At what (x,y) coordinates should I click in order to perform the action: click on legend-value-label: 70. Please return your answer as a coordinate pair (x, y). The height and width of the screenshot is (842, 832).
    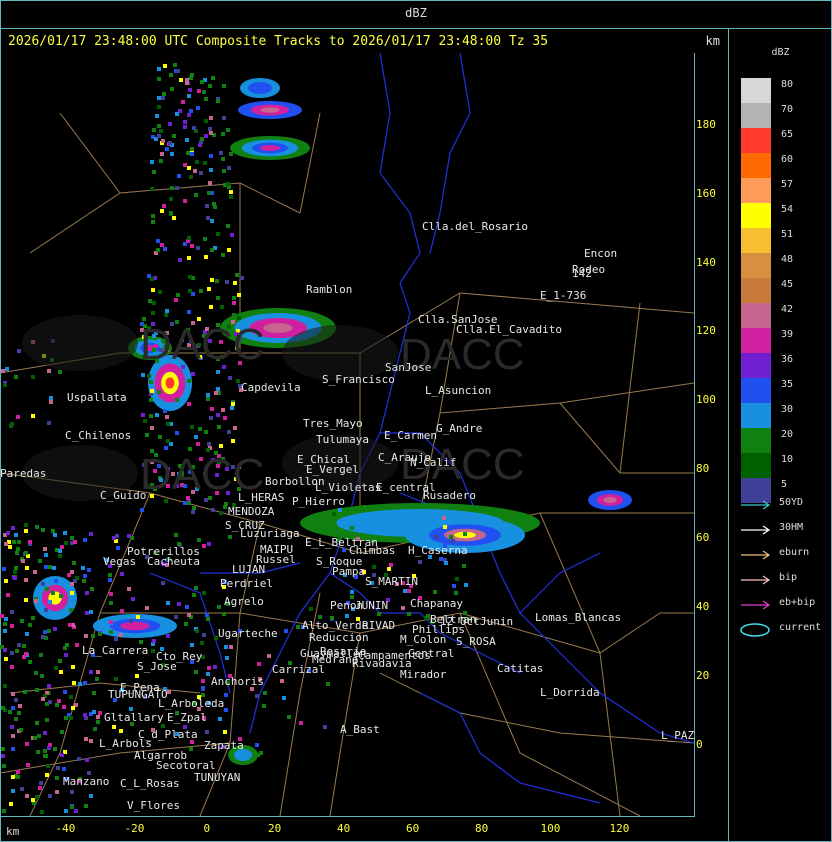
    Looking at the image, I should click on (787, 109).